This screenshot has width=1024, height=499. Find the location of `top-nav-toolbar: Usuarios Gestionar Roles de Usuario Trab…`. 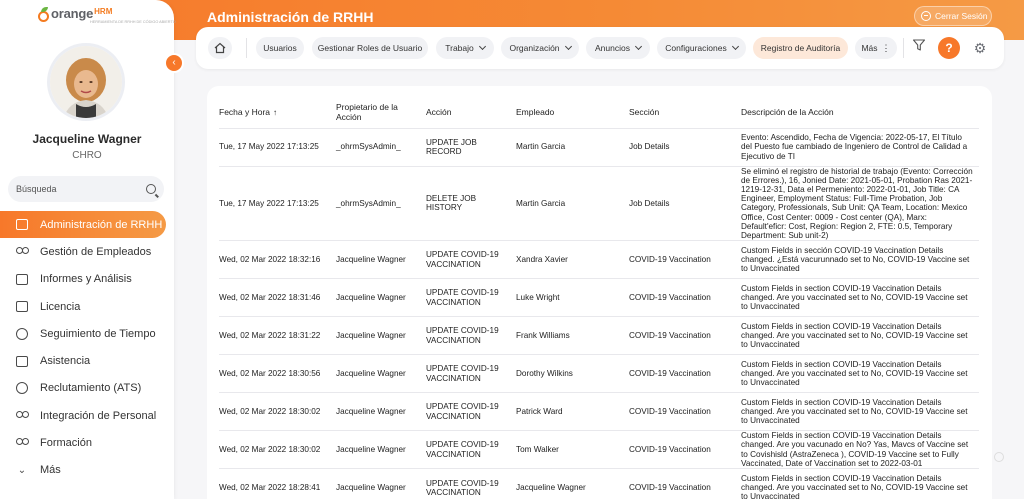

top-nav-toolbar: Usuarios Gestionar Roles de Usuario Trab… is located at coordinates (600, 48).